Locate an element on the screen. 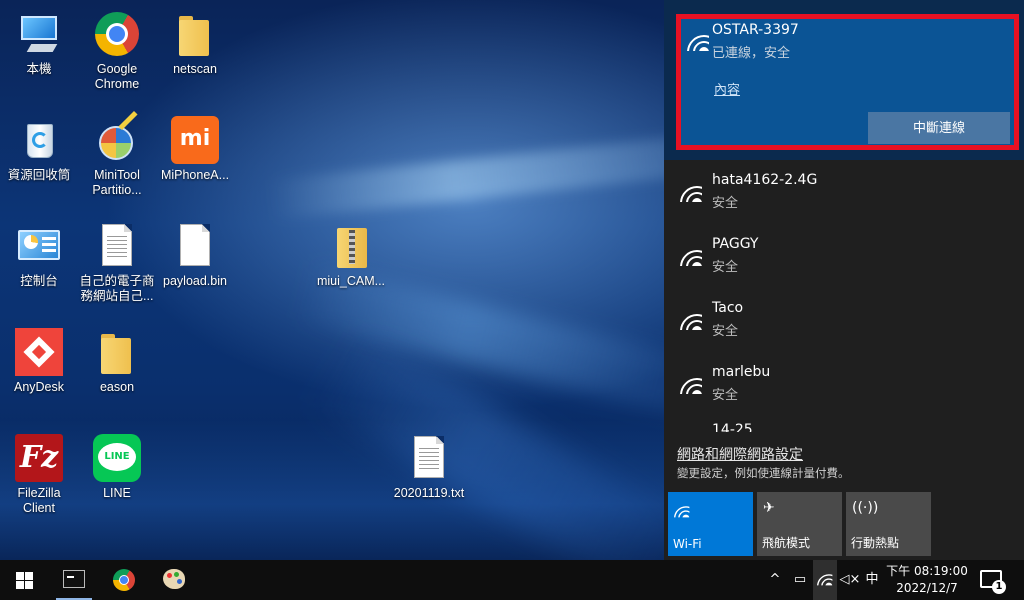 The height and width of the screenshot is (600, 1024). taskbar: ^ ▭ ◁× 中 下午 08:19:00 2022/12/7 1 is located at coordinates (512, 580).